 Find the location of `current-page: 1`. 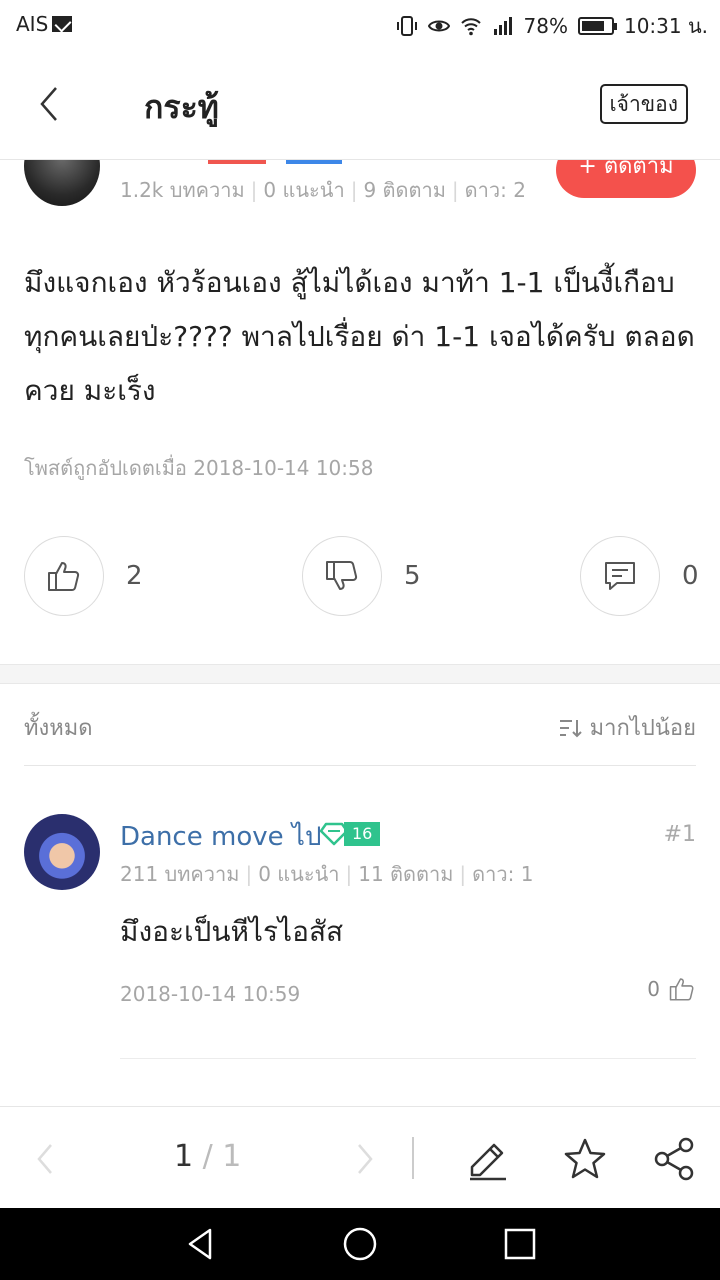

current-page: 1 is located at coordinates (184, 1156).